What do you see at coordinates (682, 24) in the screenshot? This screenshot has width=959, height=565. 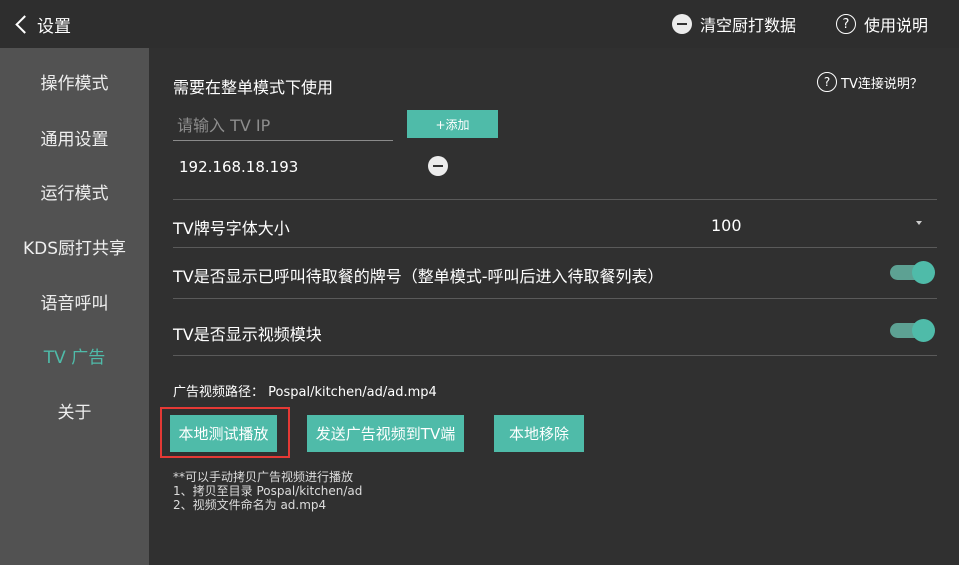 I see `minus-circle-icon` at bounding box center [682, 24].